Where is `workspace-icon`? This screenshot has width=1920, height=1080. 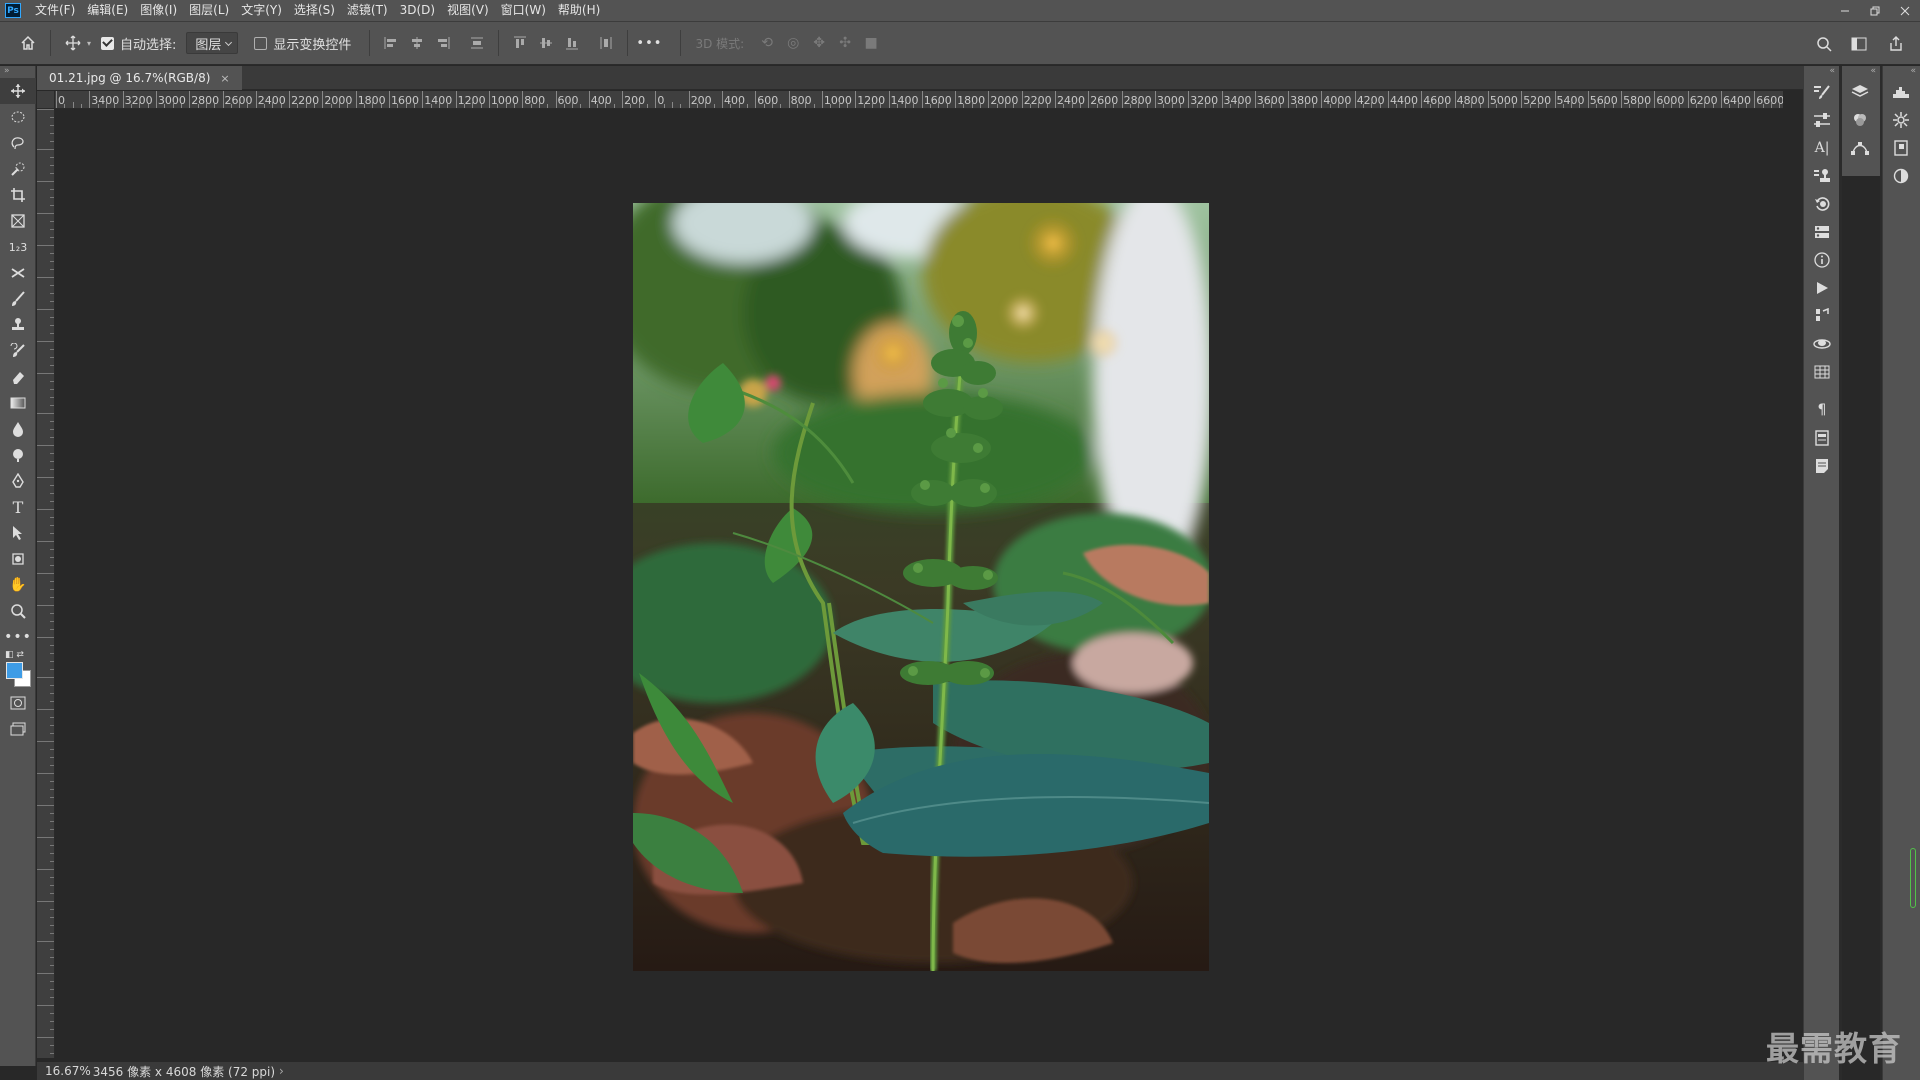 workspace-icon is located at coordinates (1860, 44).